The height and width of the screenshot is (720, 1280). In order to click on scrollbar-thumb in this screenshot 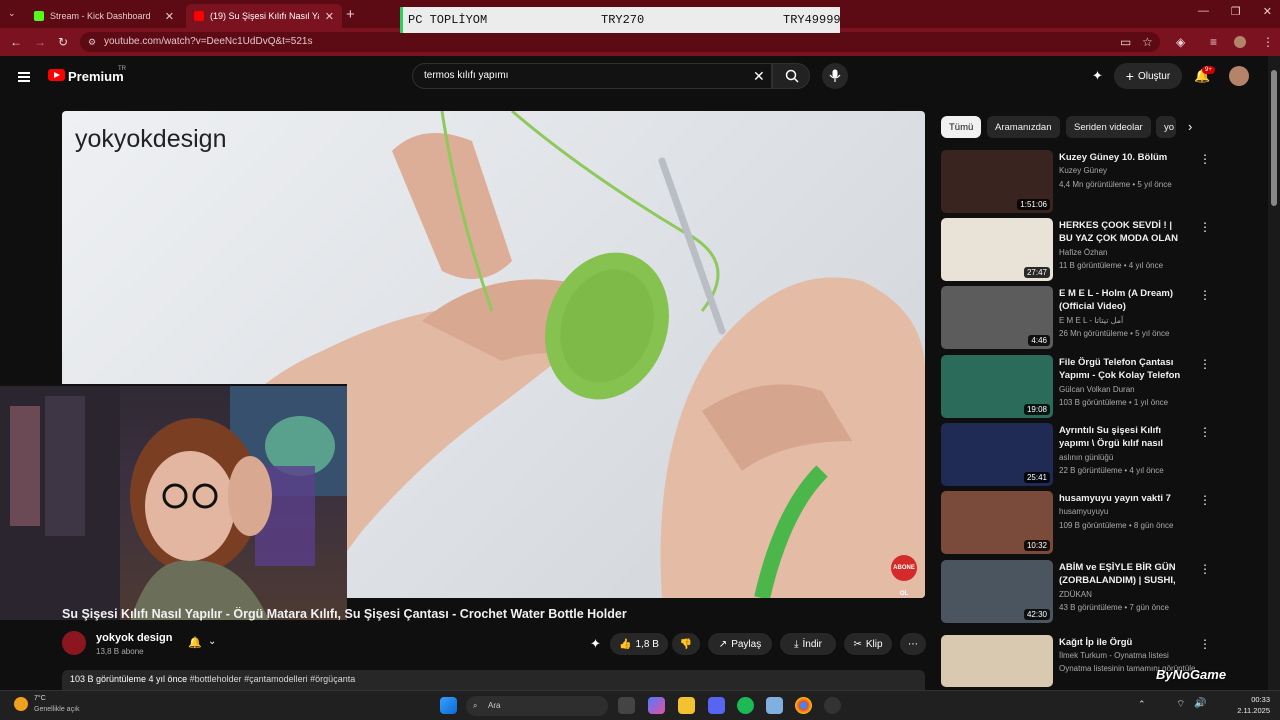, I will do `click(1274, 138)`.